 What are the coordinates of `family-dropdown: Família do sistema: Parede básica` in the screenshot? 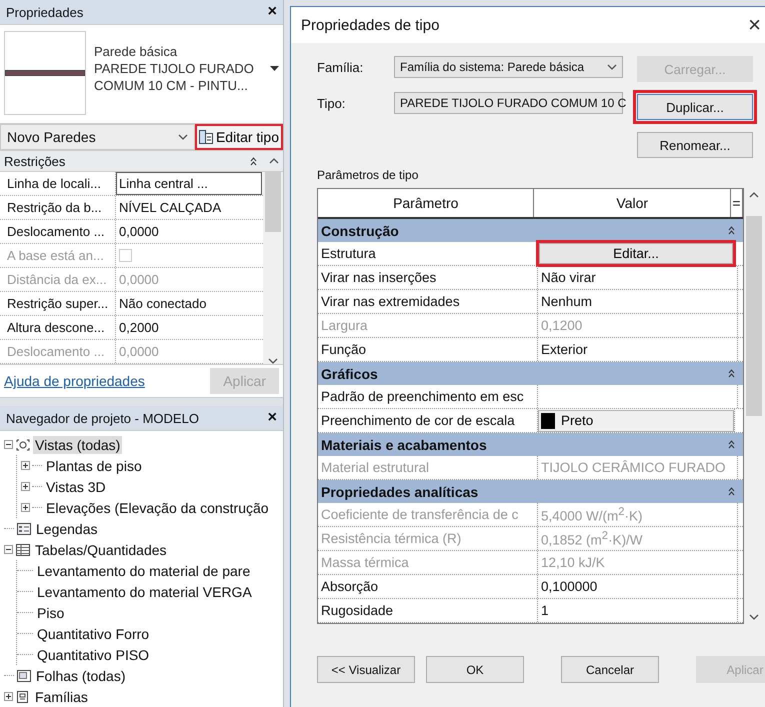 It's located at (508, 67).